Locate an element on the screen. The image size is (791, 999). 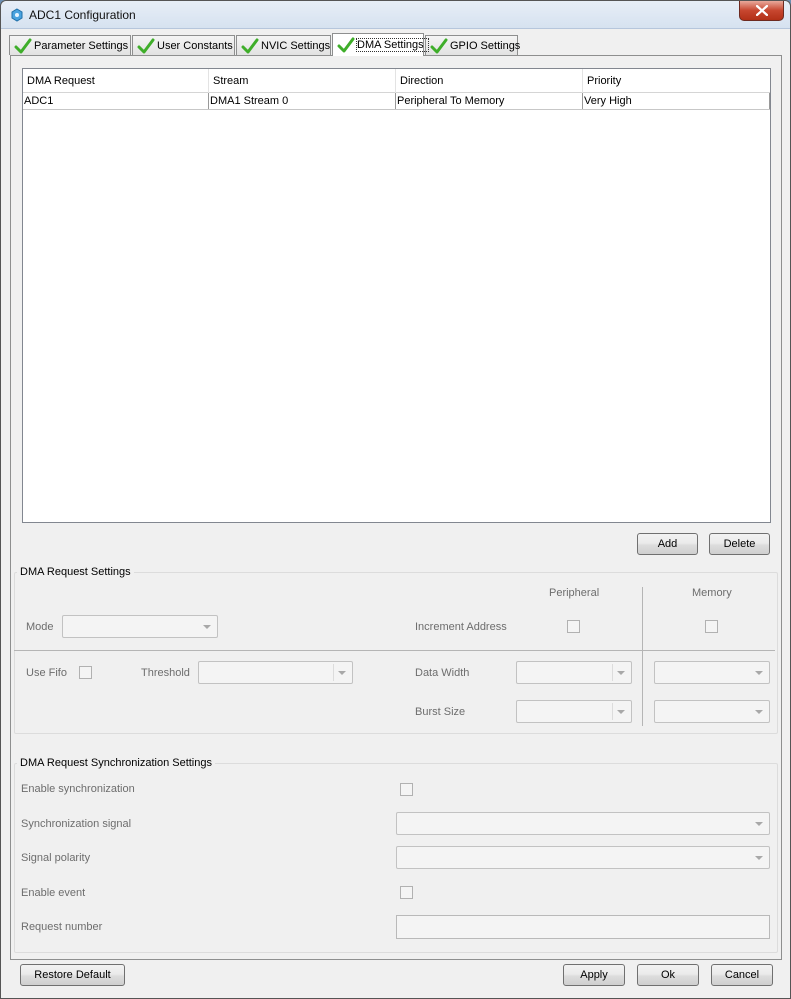
enable-event-label: Enable event is located at coordinates (53, 893).